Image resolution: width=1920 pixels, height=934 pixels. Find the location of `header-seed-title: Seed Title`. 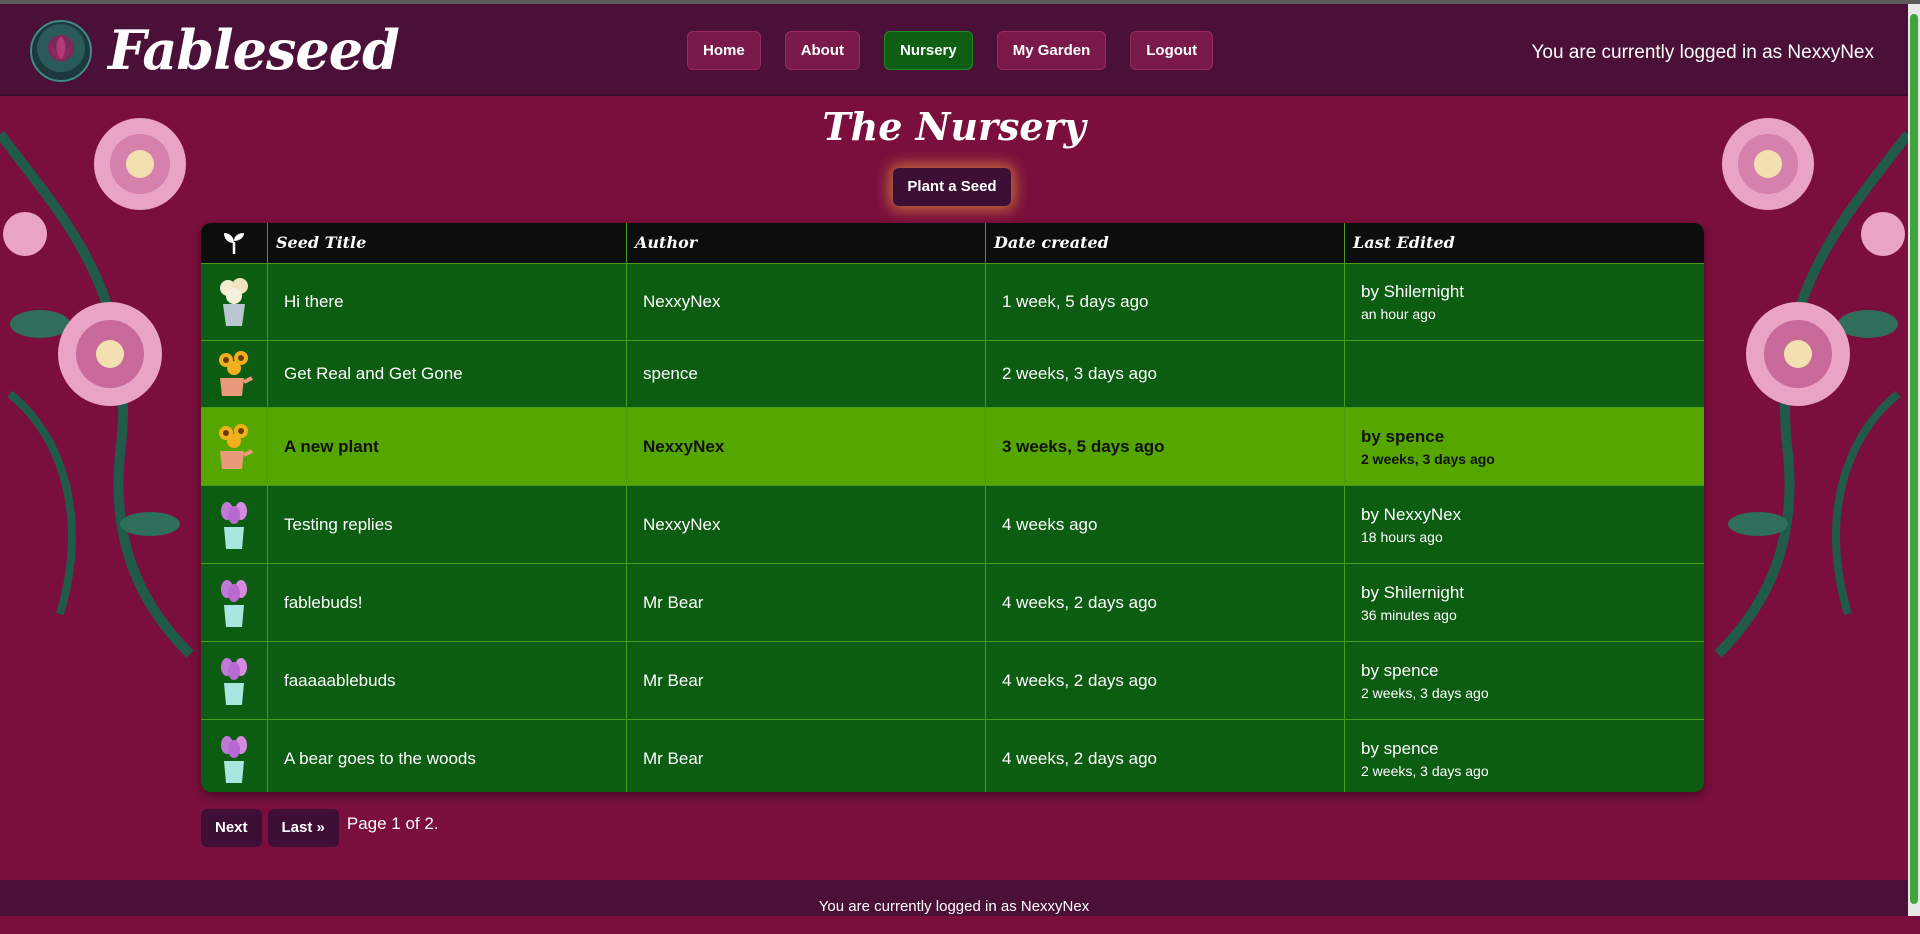

header-seed-title: Seed Title is located at coordinates (447, 243).